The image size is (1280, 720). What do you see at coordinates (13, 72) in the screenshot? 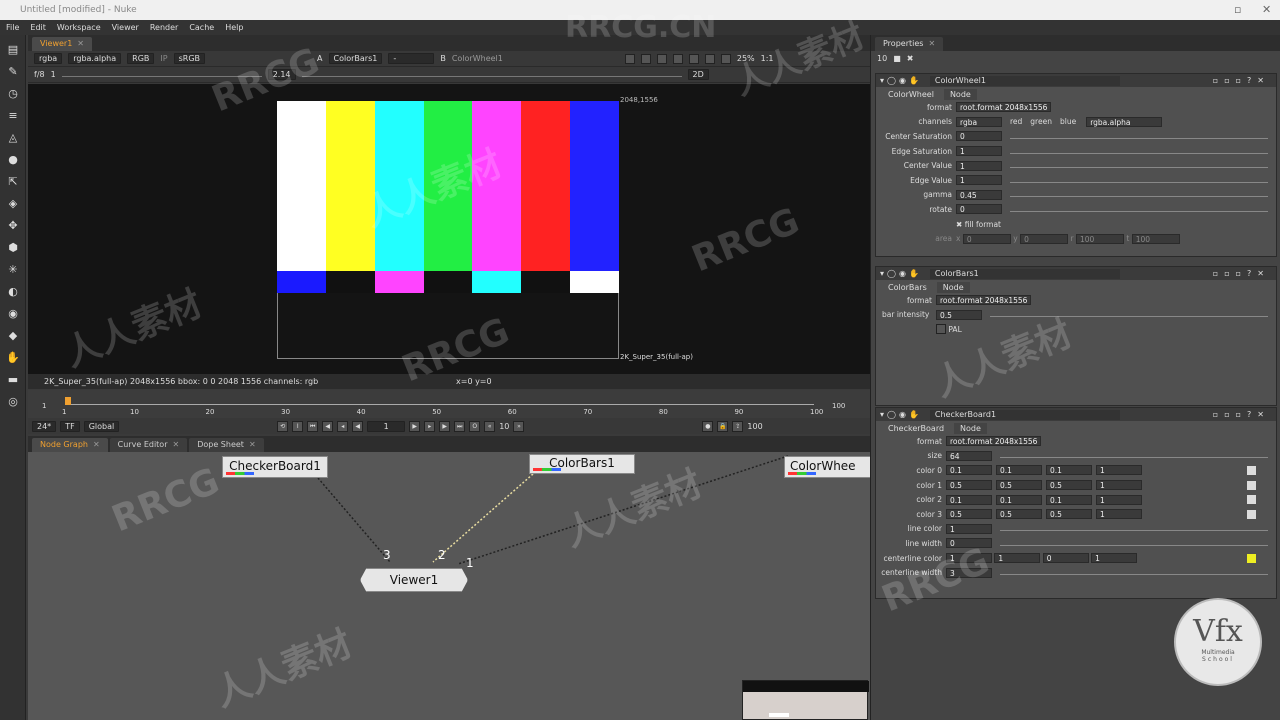
I see `draw-icon: ✎` at bounding box center [13, 72].